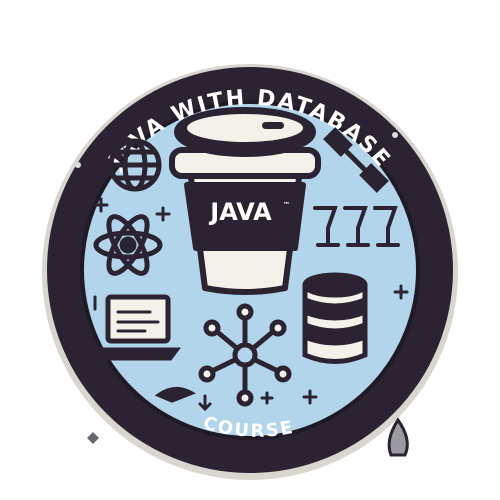 This screenshot has height=500, width=500. I want to click on cup-trademark: ™, so click(286, 205).